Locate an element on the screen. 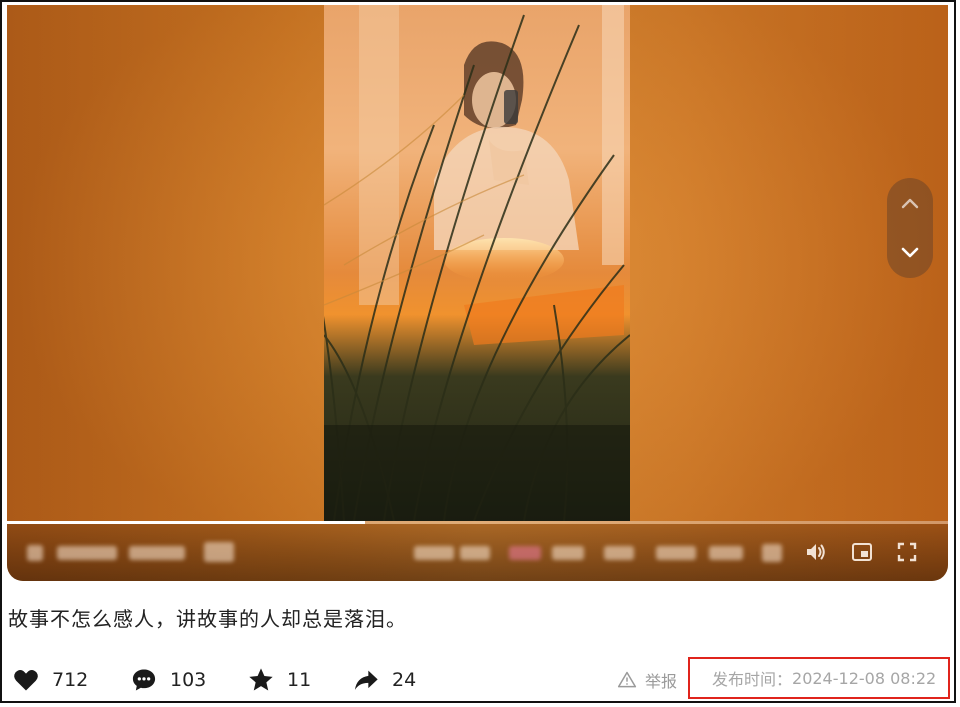  video-switch-pill is located at coordinates (910, 228).